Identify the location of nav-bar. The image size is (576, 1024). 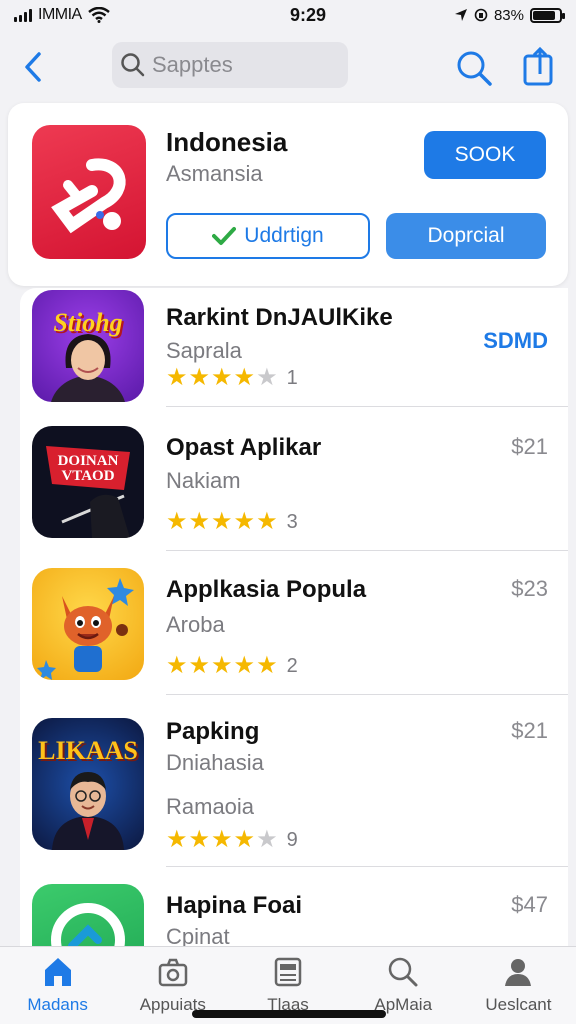
(288, 67).